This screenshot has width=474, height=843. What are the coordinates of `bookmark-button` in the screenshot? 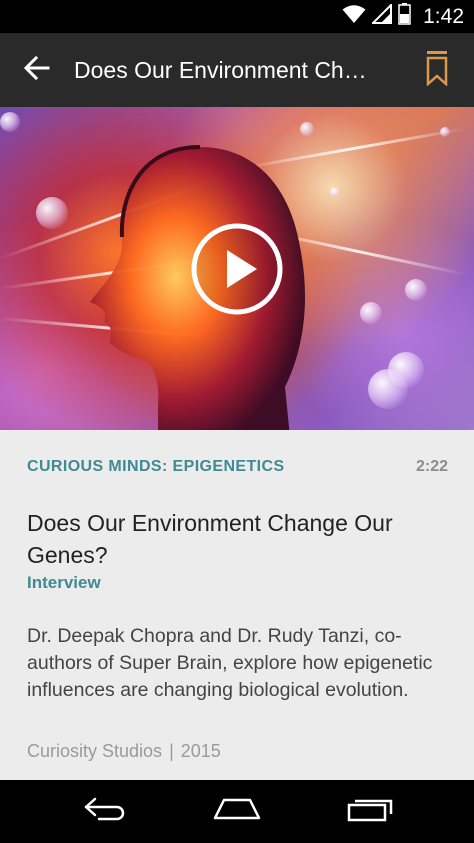 It's located at (437, 70).